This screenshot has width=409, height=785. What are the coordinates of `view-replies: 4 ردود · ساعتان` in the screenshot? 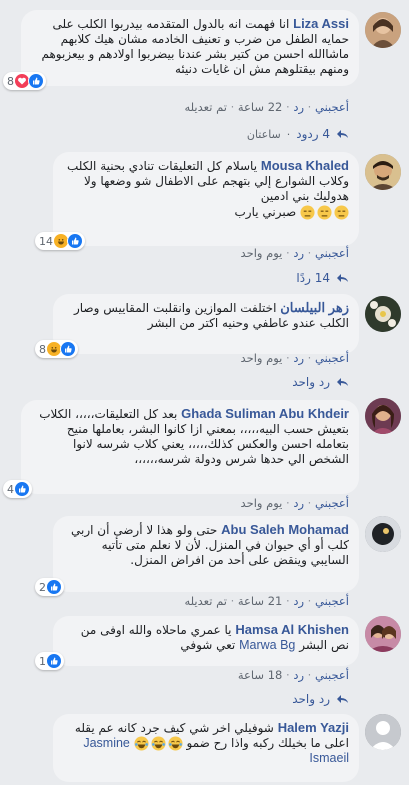 It's located at (298, 134).